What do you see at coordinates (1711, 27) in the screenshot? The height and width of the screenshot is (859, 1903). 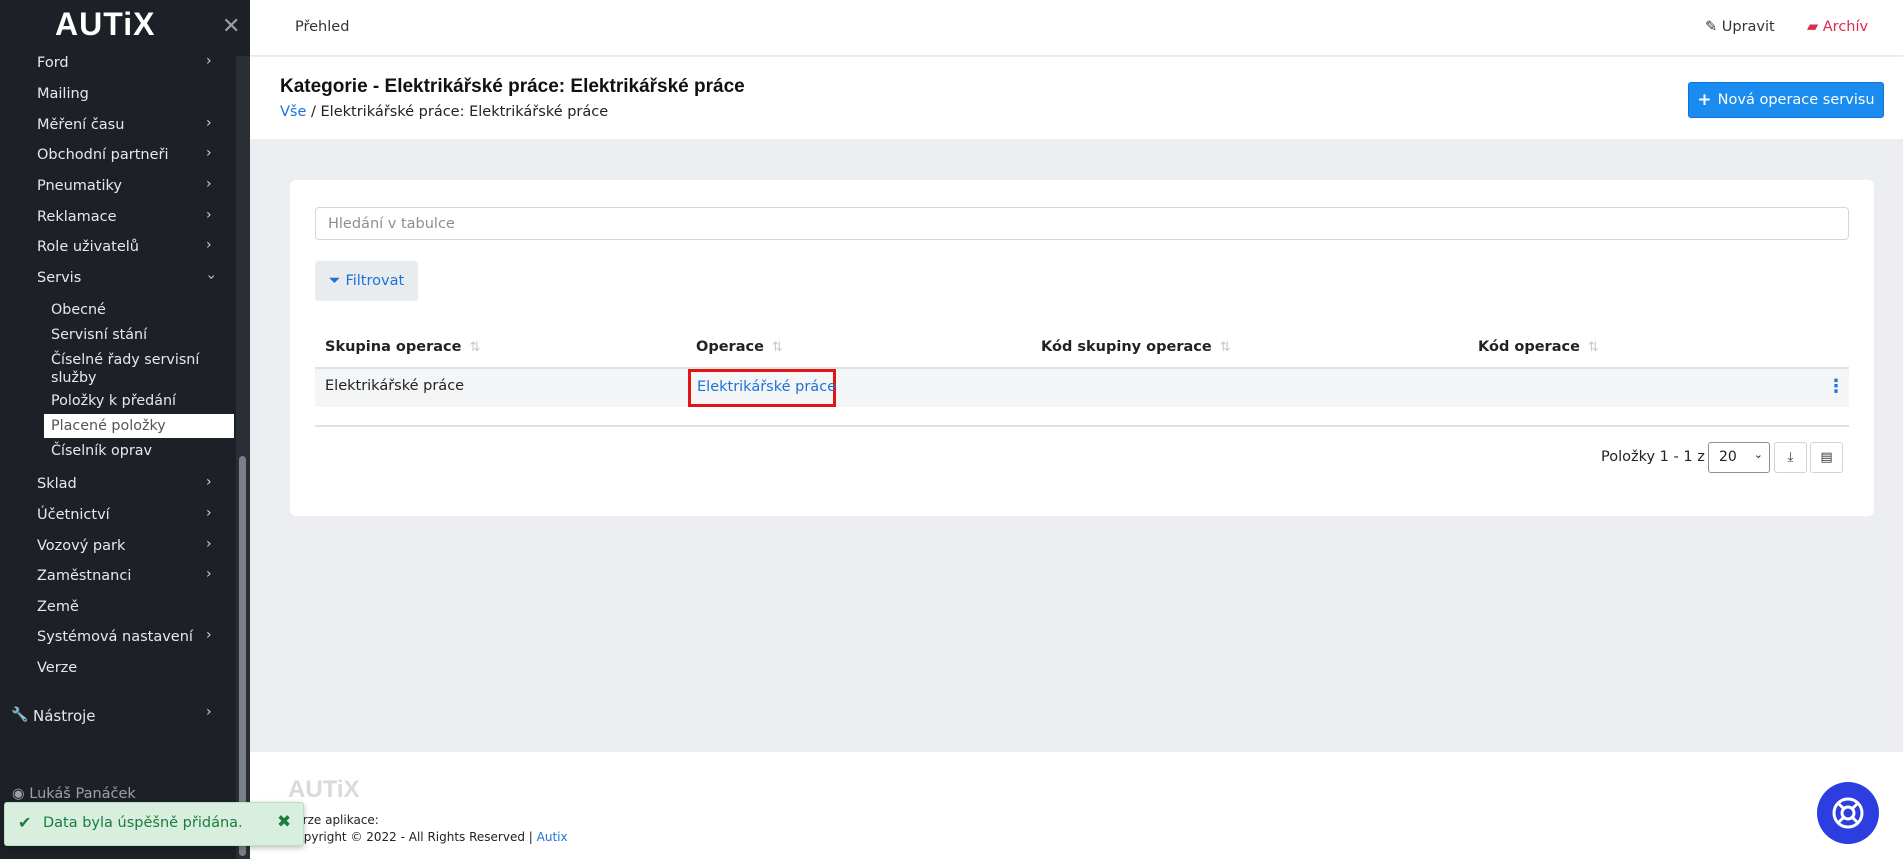 I see `pencil-icon: ✎` at bounding box center [1711, 27].